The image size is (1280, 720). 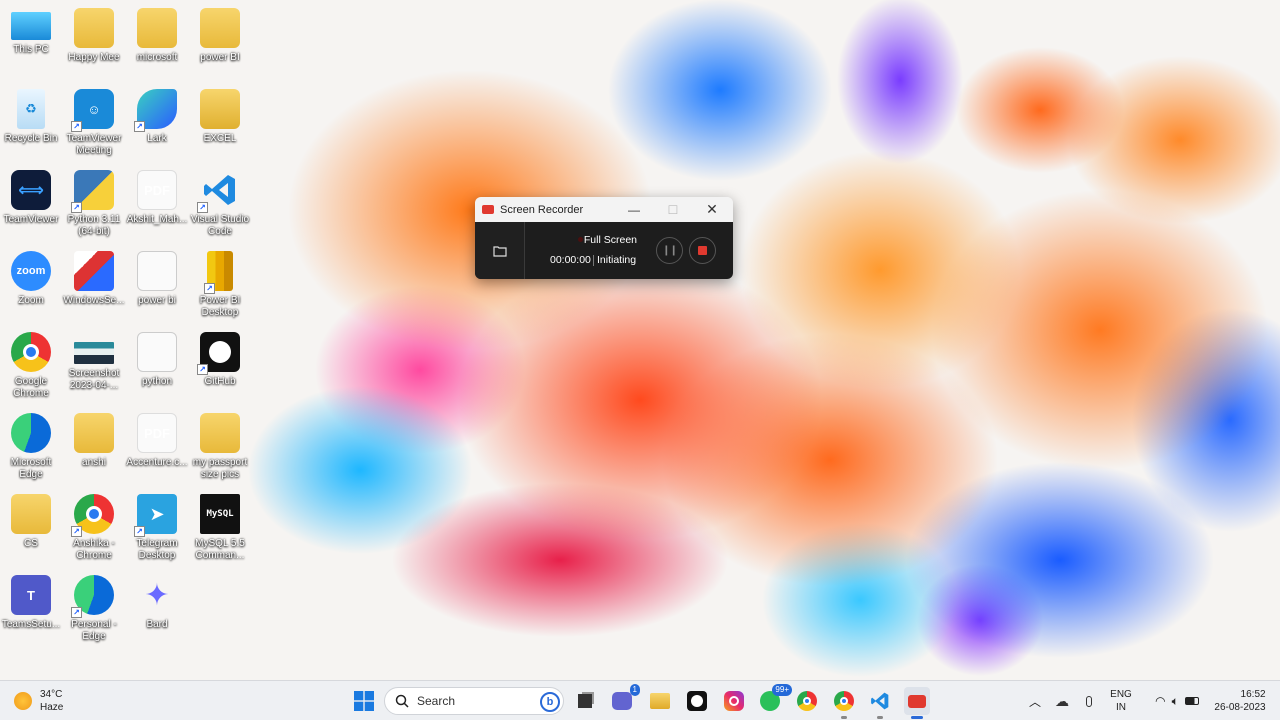 I want to click on folder-icon, so click(x=31, y=514).